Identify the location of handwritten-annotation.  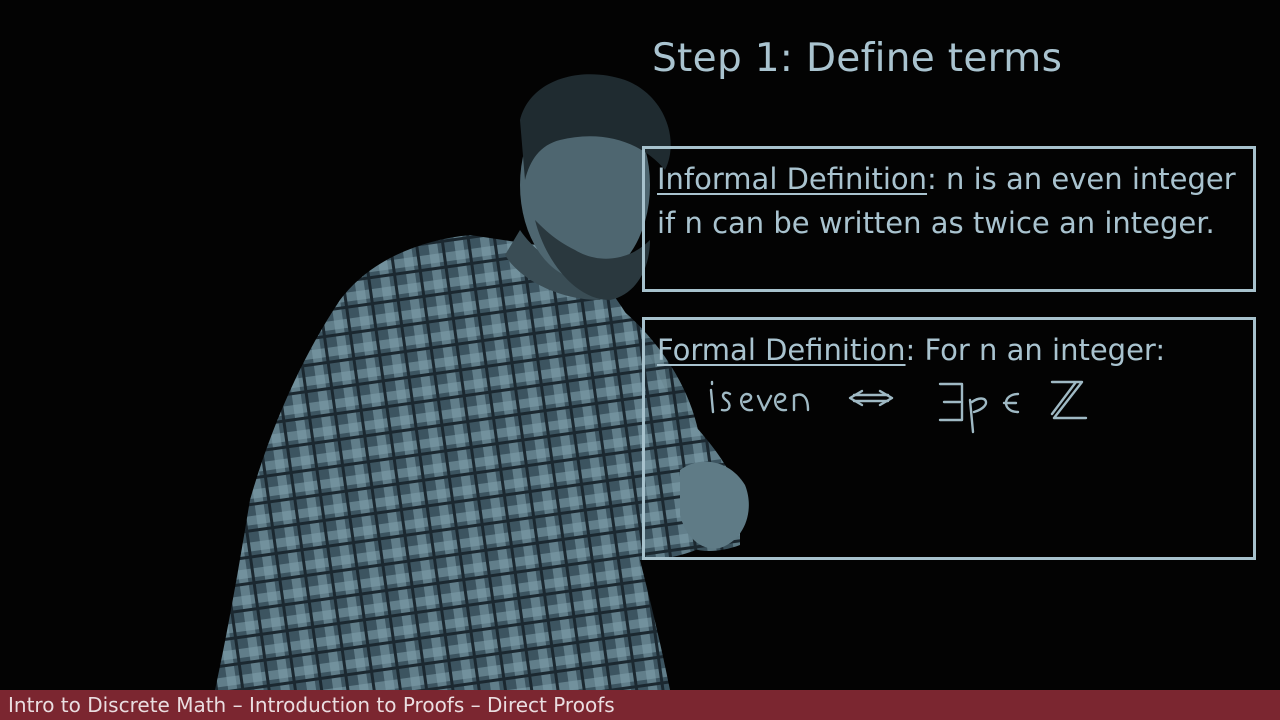
(898, 407).